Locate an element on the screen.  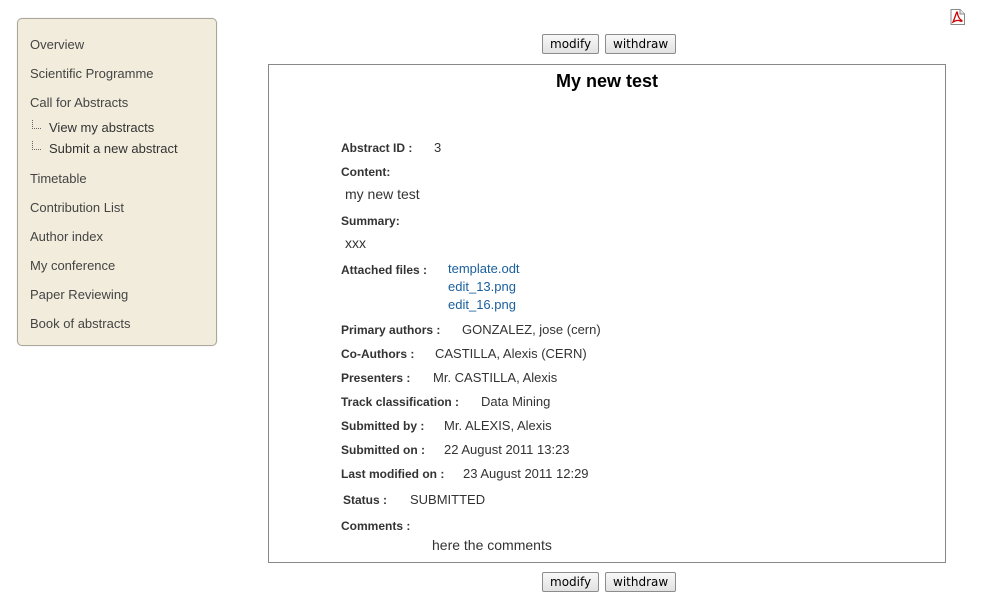
attached-file-link: template.odt is located at coordinates (484, 268).